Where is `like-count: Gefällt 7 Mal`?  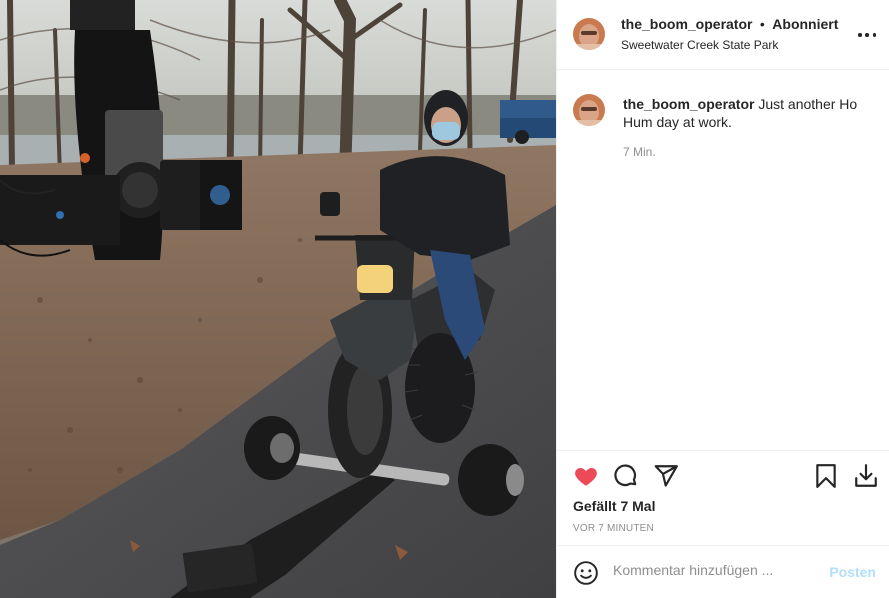
like-count: Gefällt 7 Mal is located at coordinates (614, 506).